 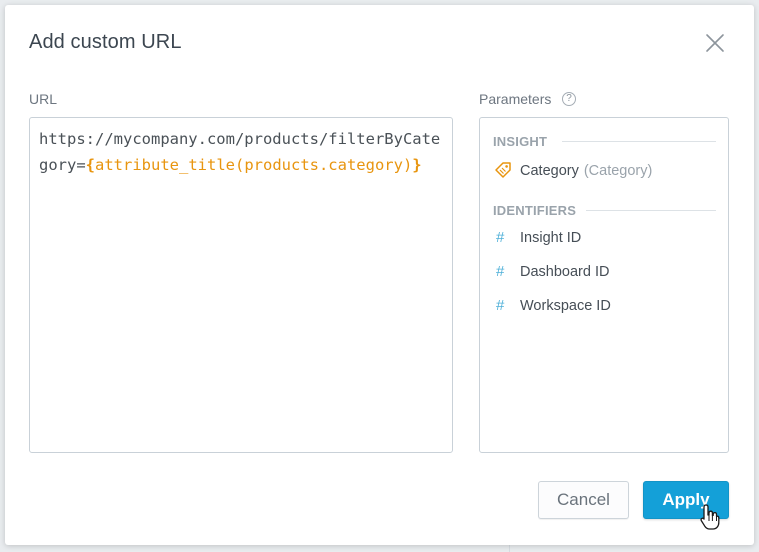 I want to click on token-close-brace: }, so click(x=417, y=165).